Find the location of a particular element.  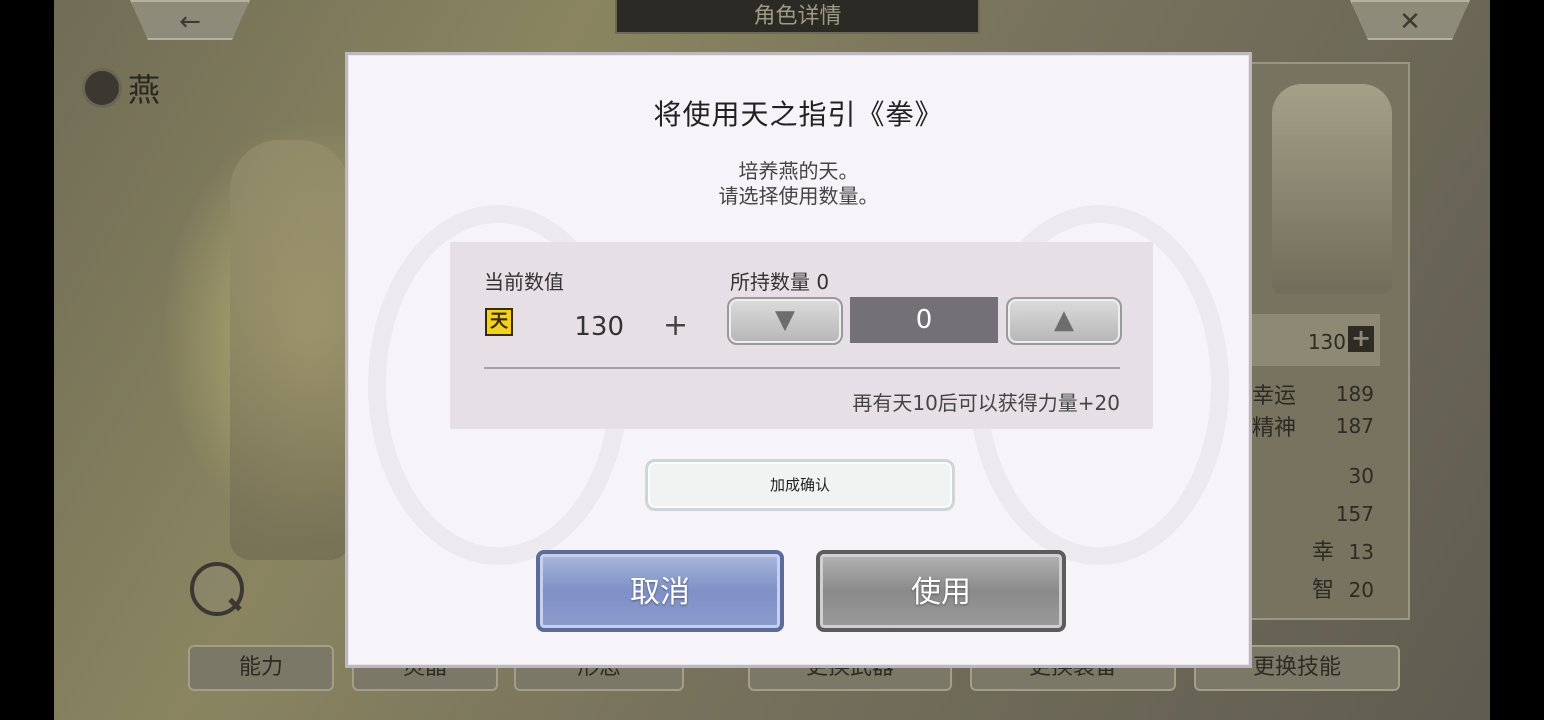

triangle-up-icon: ▲ is located at coordinates (1064, 320).